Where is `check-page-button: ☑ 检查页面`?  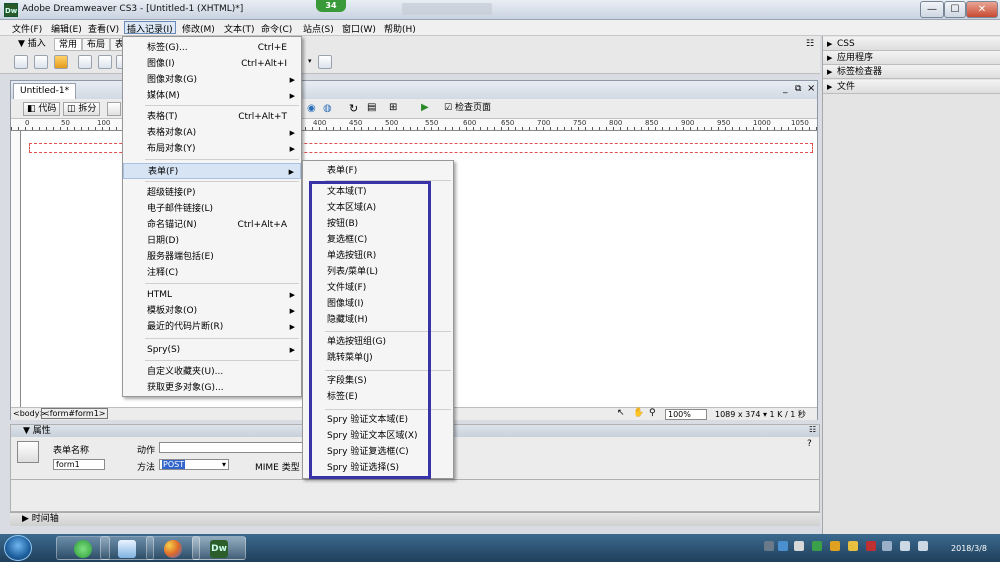 check-page-button: ☑ 检查页面 is located at coordinates (467, 109).